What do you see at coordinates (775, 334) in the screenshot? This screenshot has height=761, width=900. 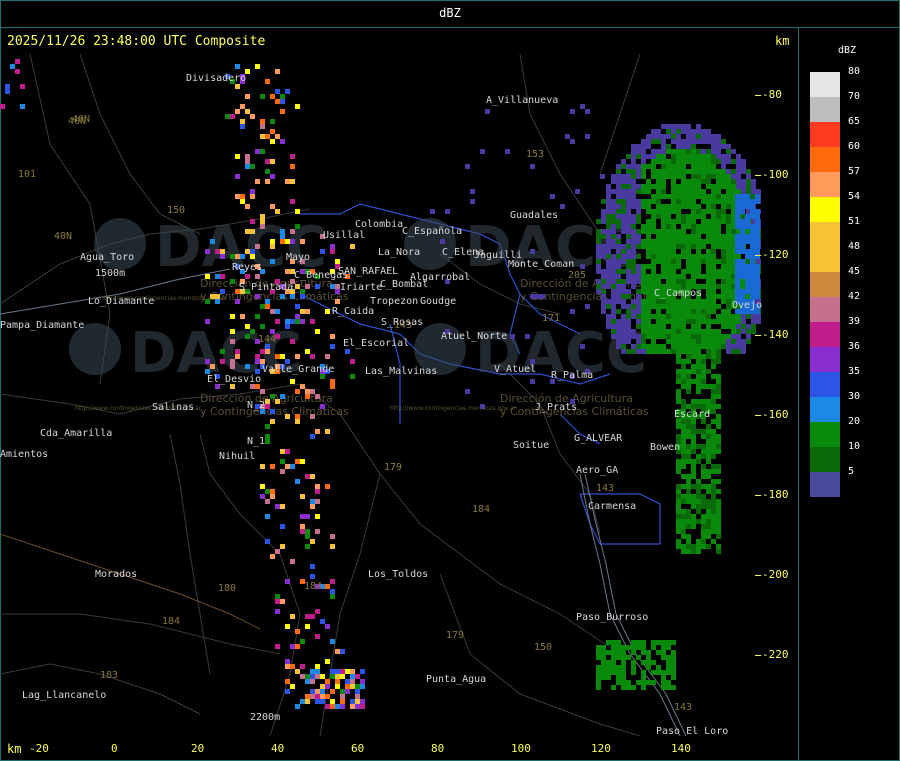 I see `y-tick-label: -140` at bounding box center [775, 334].